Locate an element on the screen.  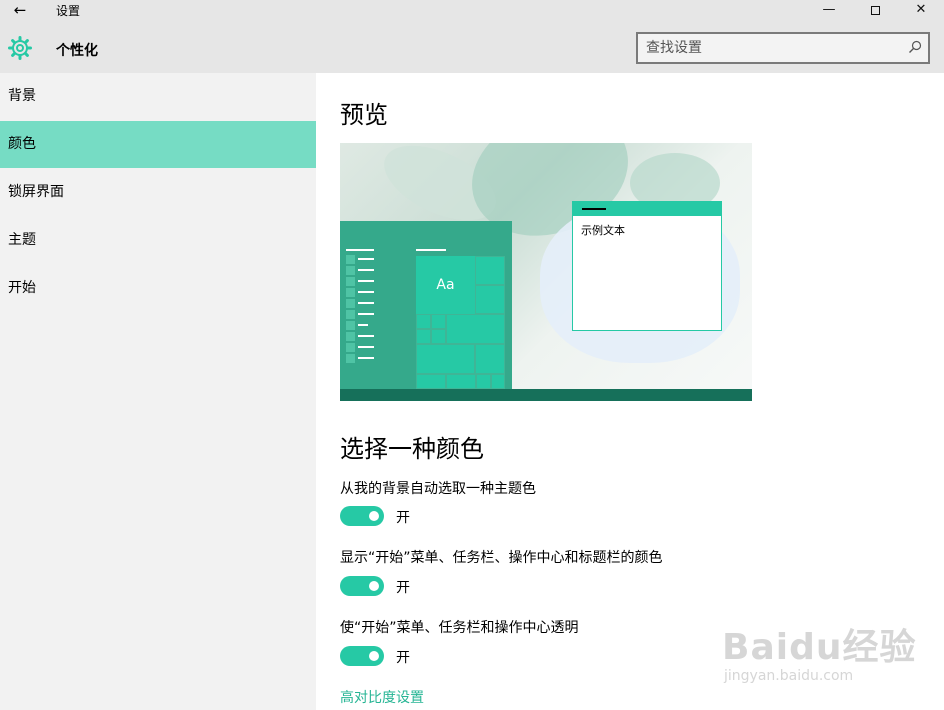
option-show-color-label: 显示“开始”菜单、任务栏、操作中心和标题栏的颜色 is located at coordinates (501, 558).